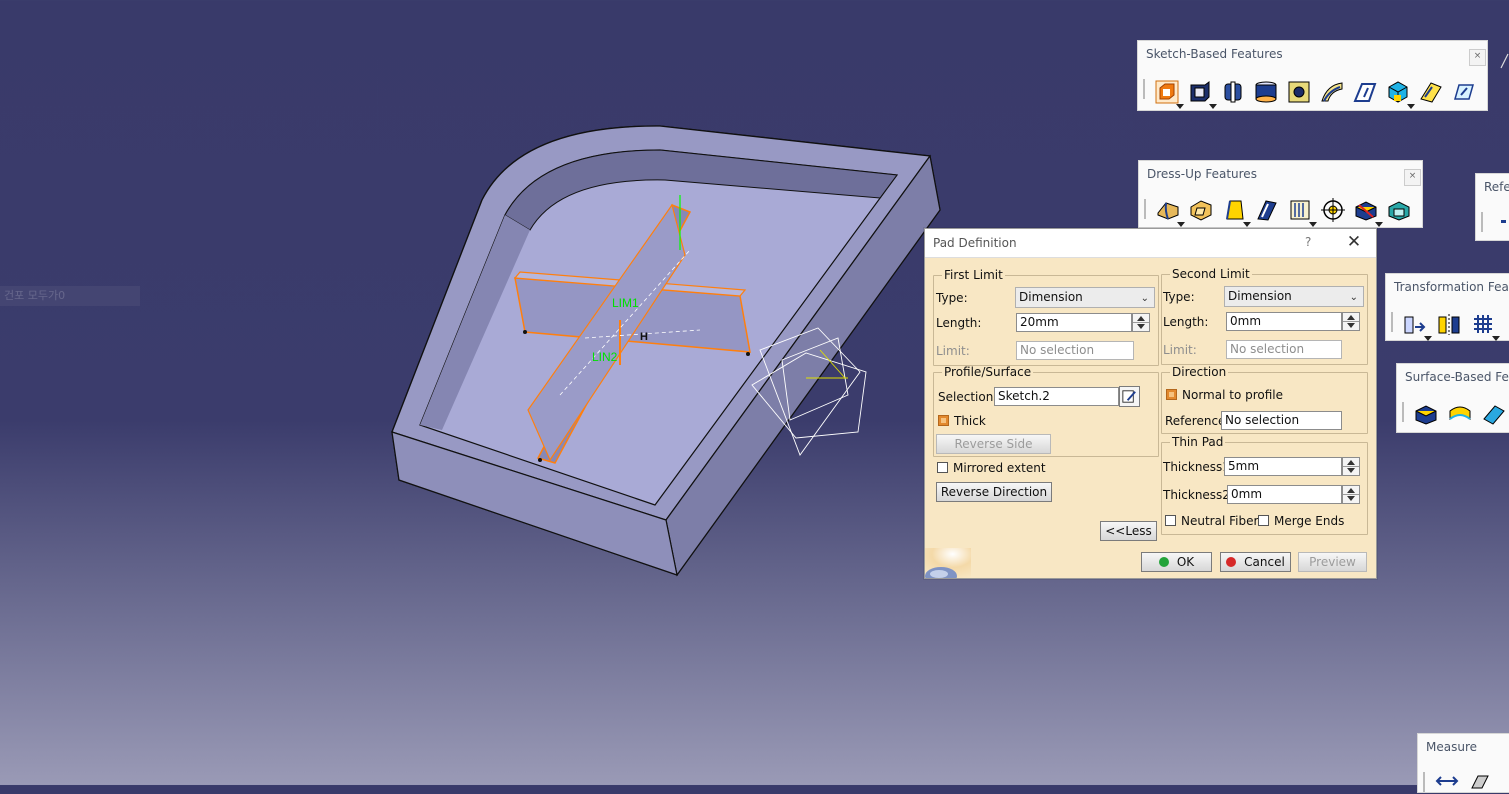  I want to click on solid-combine-icon, so click(1464, 92).